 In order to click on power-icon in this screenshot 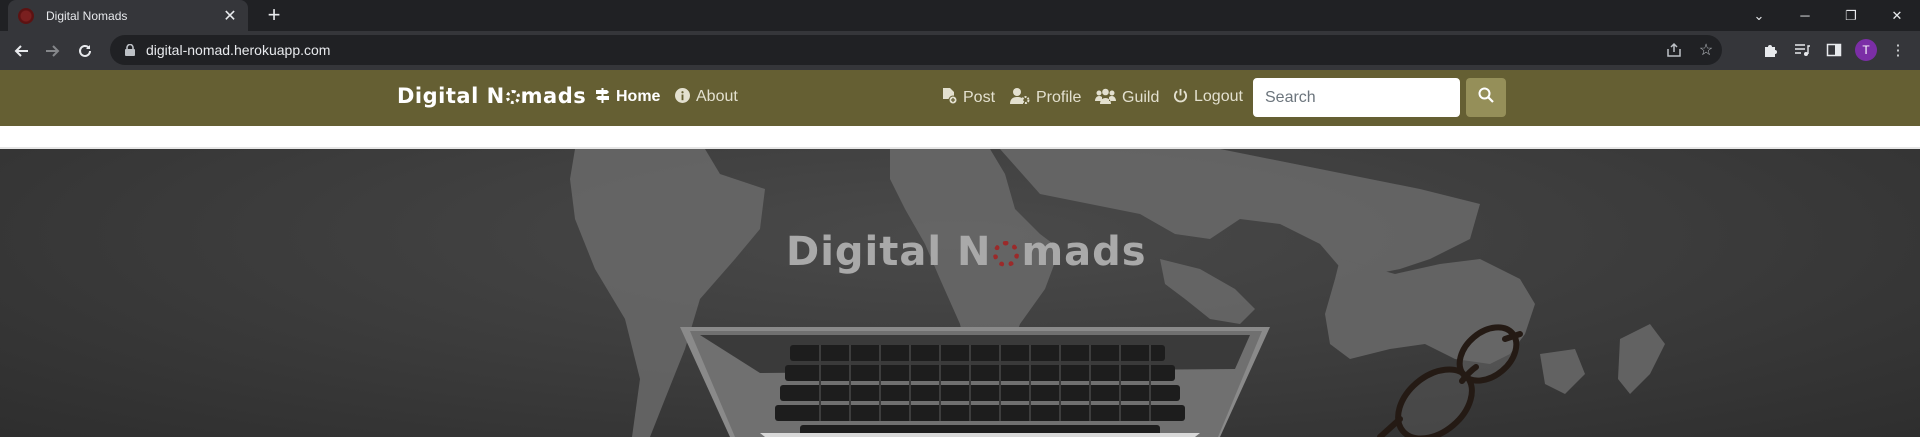, I will do `click(1180, 97)`.